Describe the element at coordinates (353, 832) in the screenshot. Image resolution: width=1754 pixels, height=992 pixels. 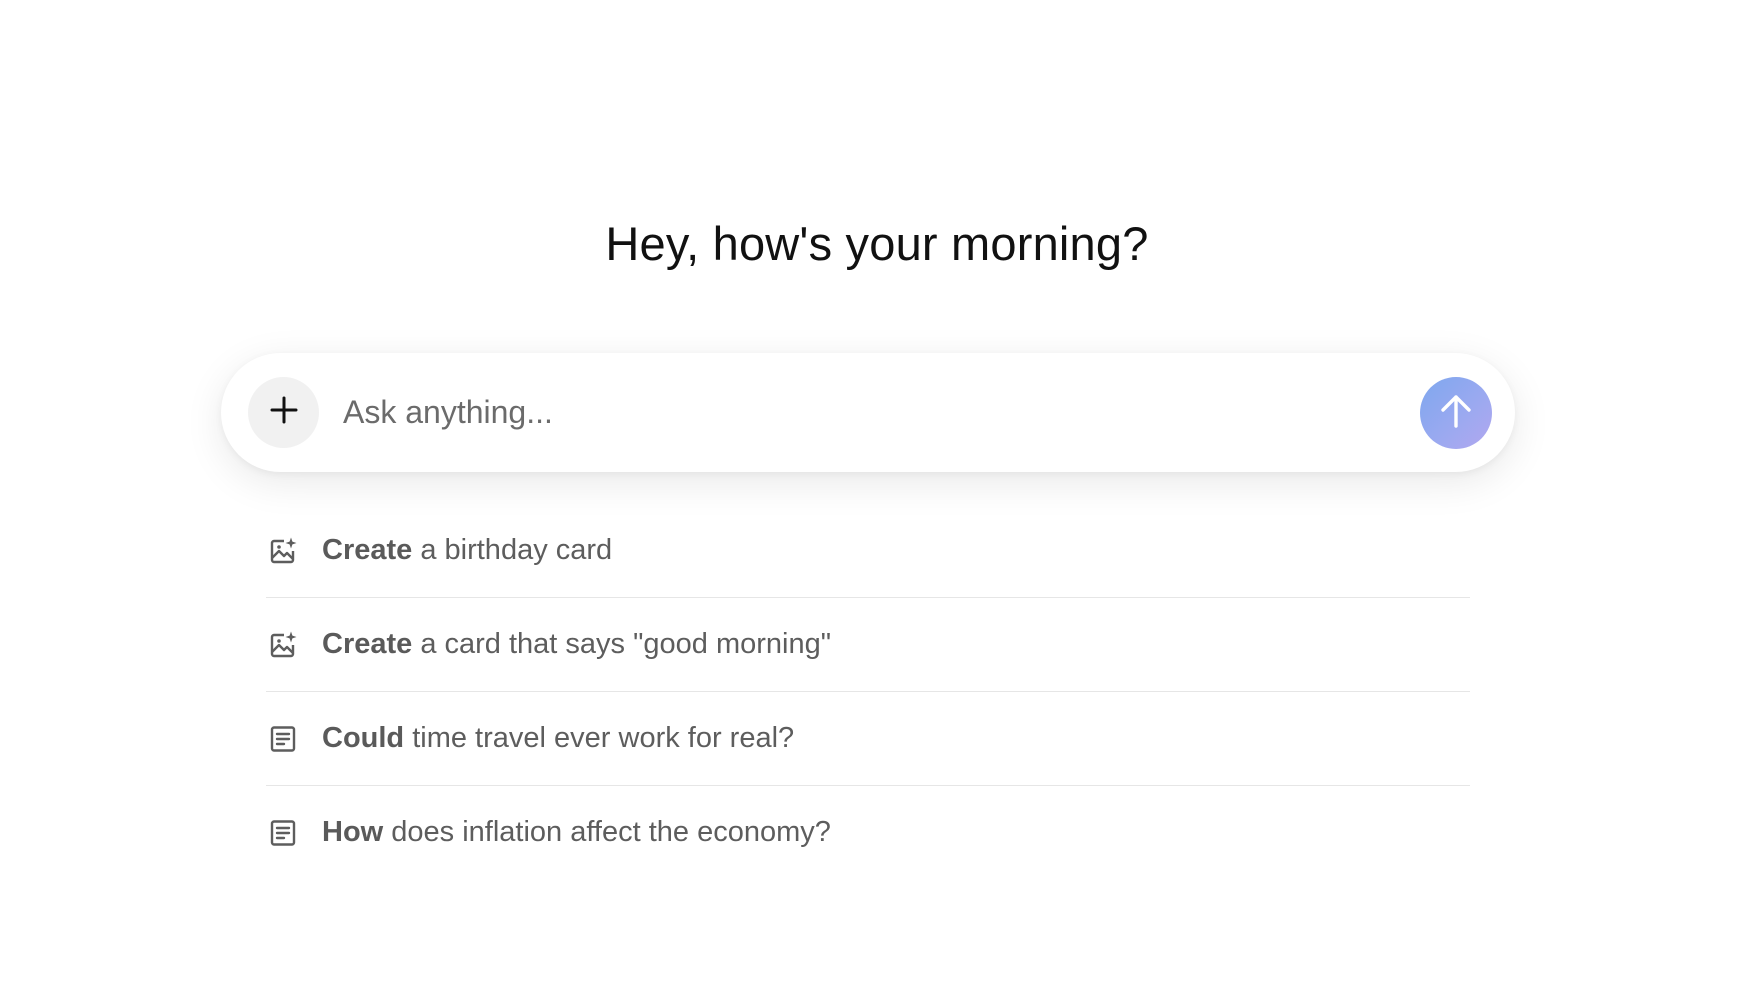
I see `suggestion-verb: How` at that location.